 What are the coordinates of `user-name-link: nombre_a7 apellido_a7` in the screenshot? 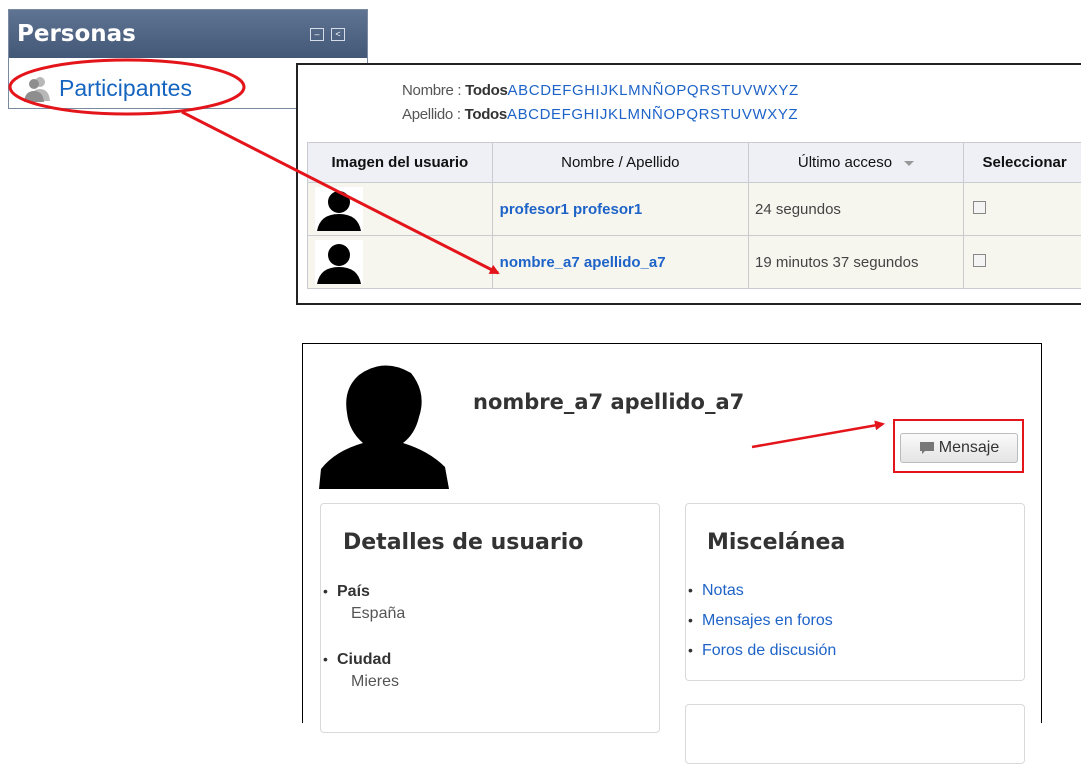 It's located at (620, 262).